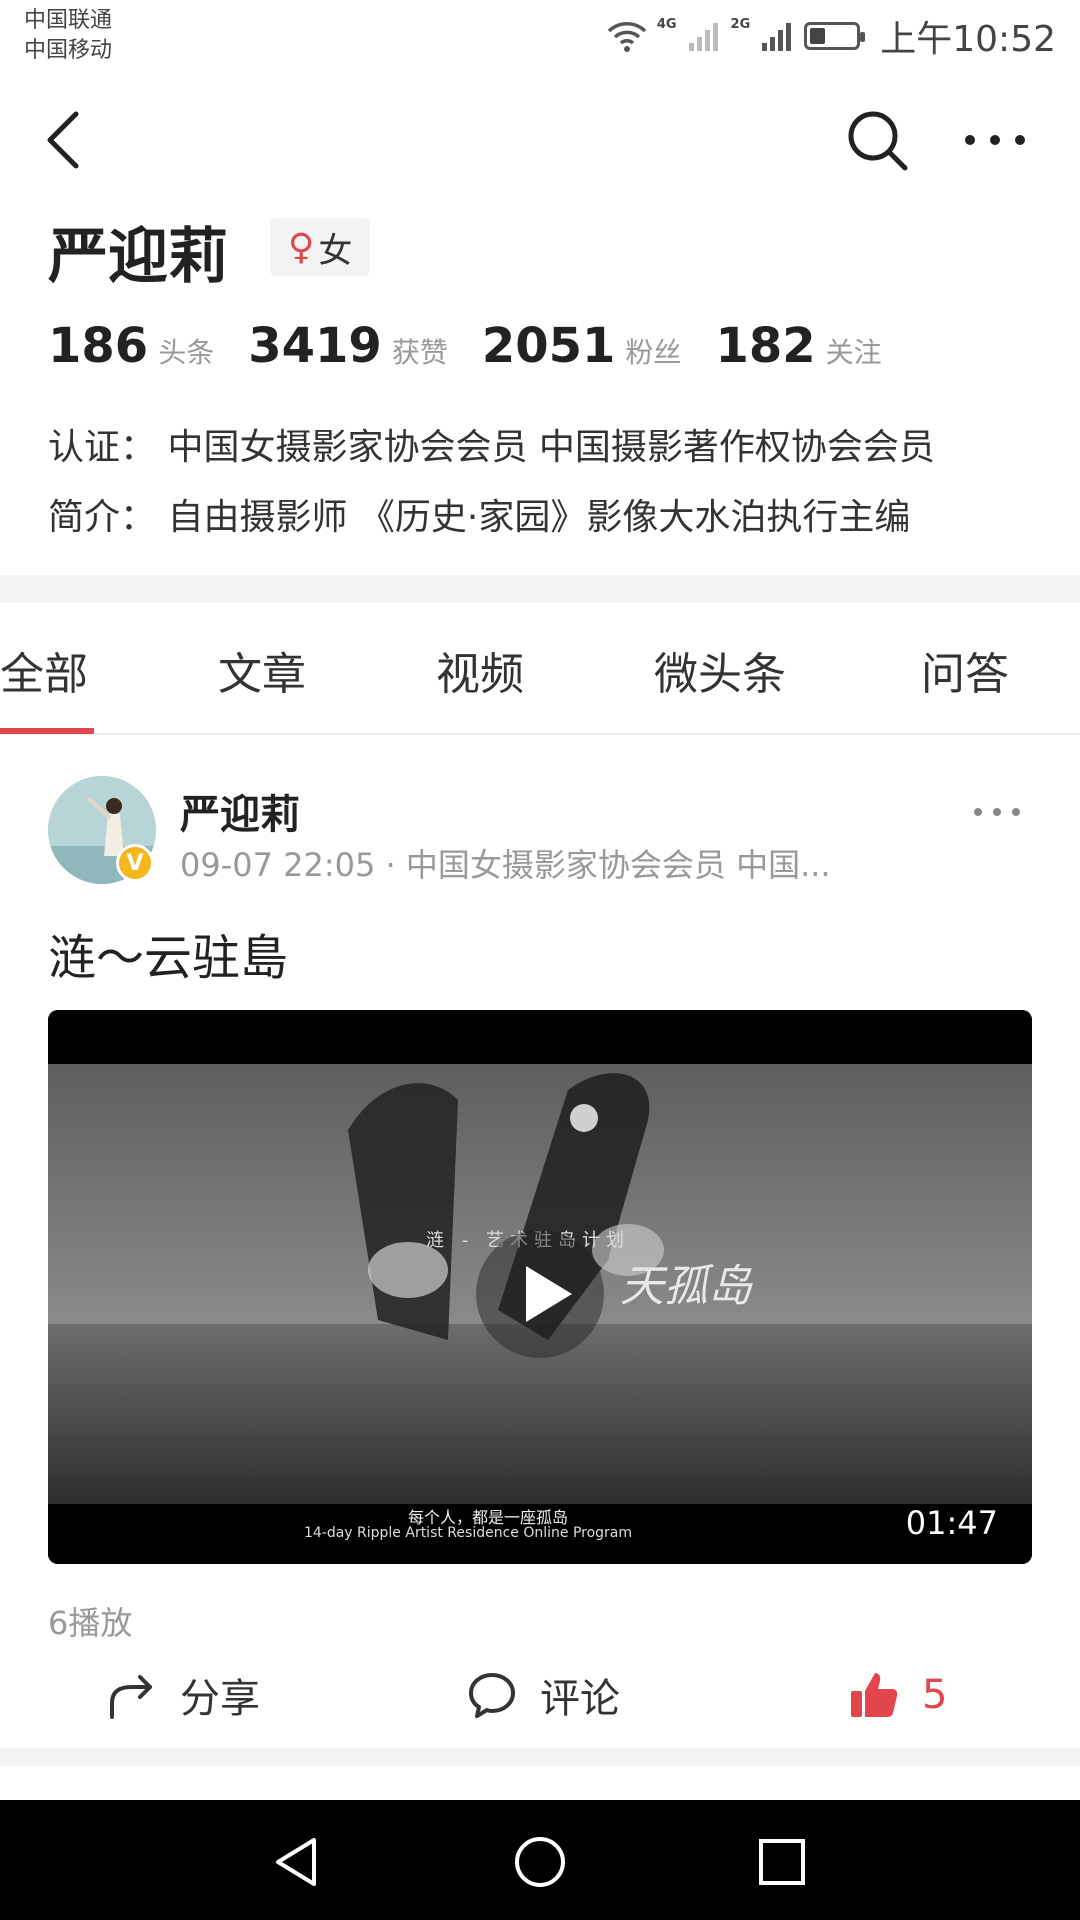  Describe the element at coordinates (240, 811) in the screenshot. I see `post-author: 严迎莉` at that location.